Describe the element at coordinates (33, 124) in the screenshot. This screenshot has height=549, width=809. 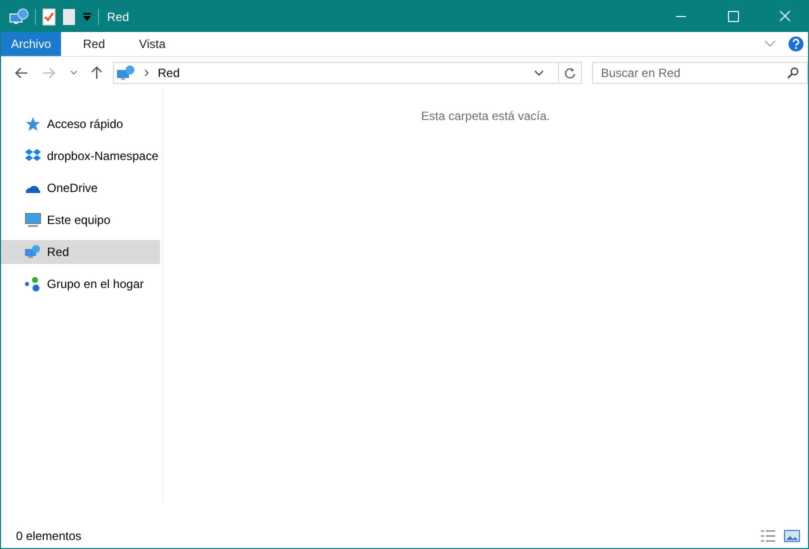
I see `star-icon` at that location.